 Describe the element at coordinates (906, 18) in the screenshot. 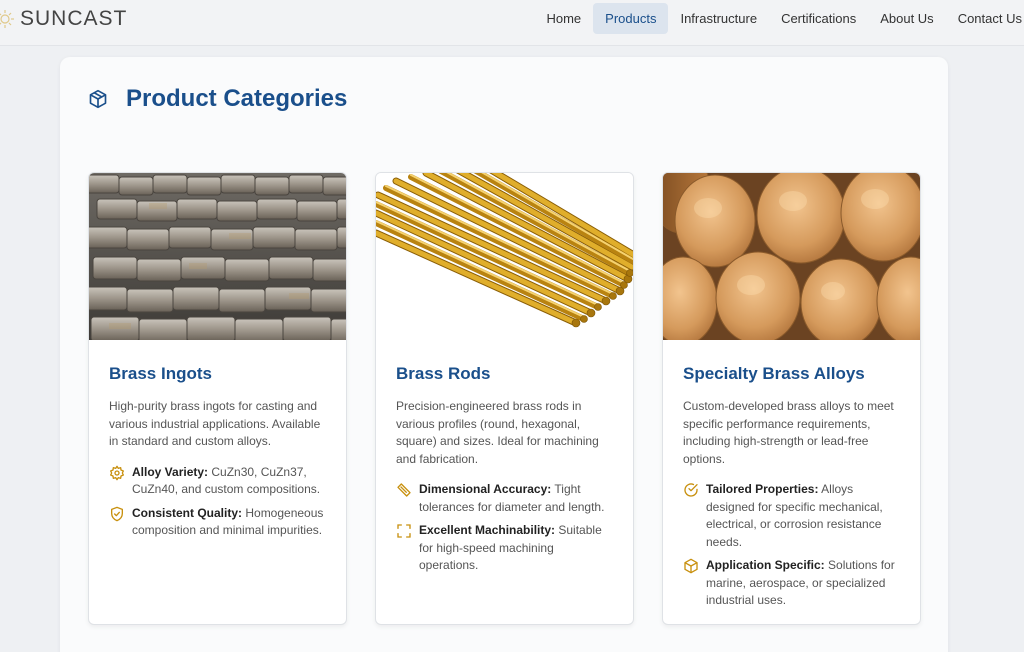

I see `nav-about-us: About Us` at that location.